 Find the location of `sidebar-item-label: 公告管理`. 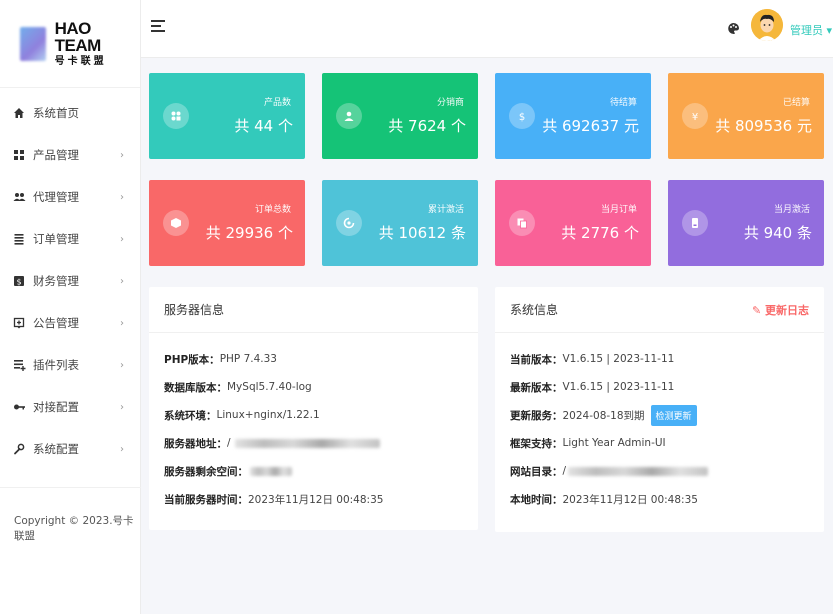

sidebar-item-label: 公告管理 is located at coordinates (56, 323).